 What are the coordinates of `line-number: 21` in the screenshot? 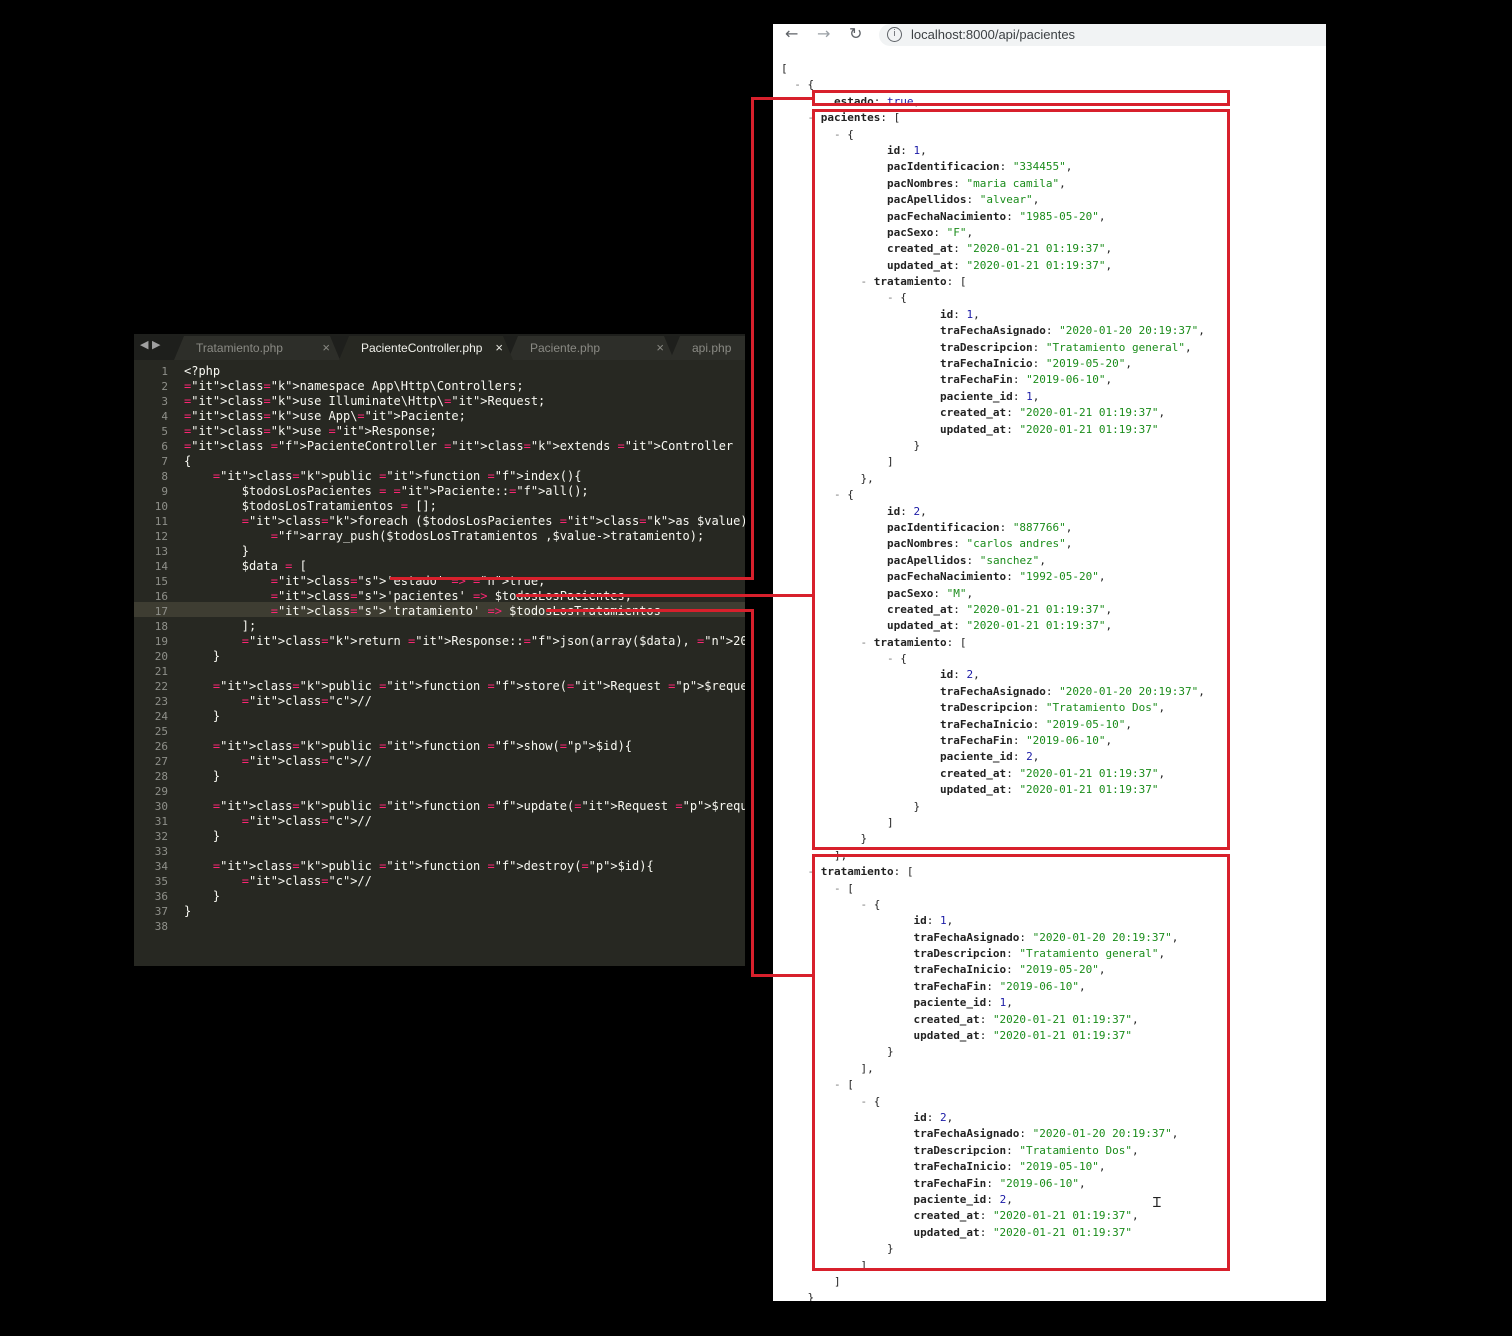 It's located at (161, 671).